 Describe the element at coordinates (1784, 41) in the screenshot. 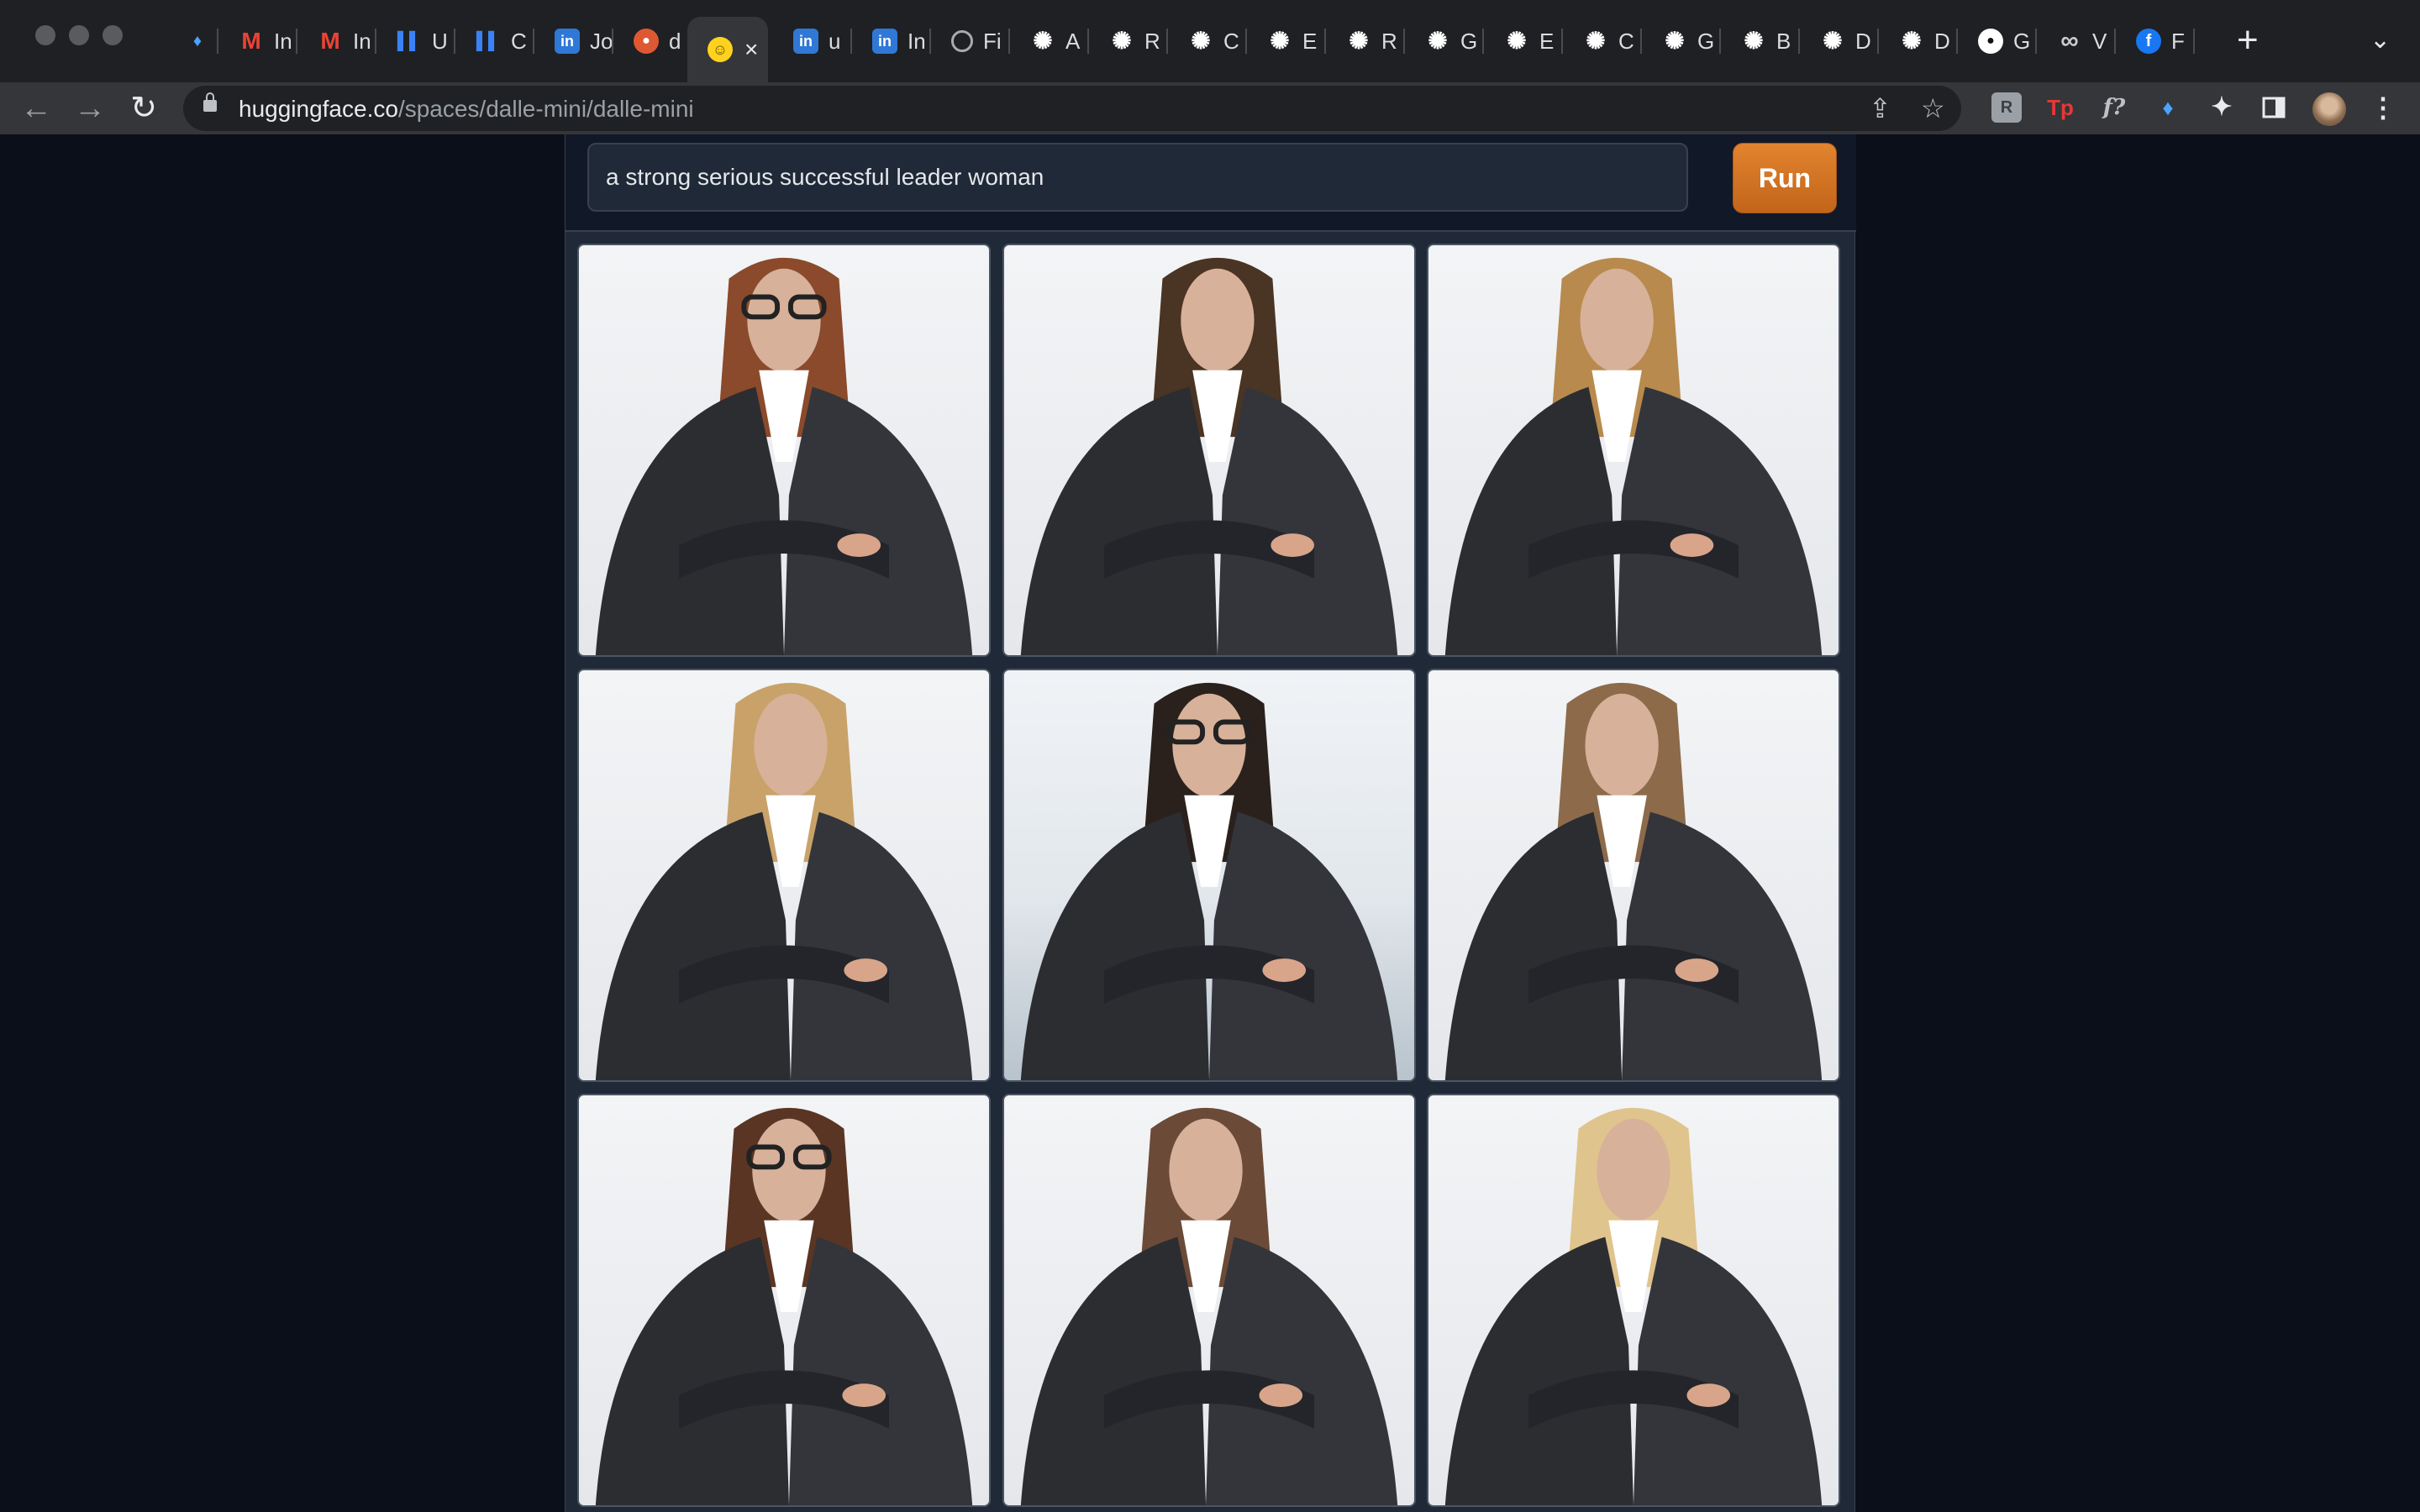

I see `tab-title: B` at that location.